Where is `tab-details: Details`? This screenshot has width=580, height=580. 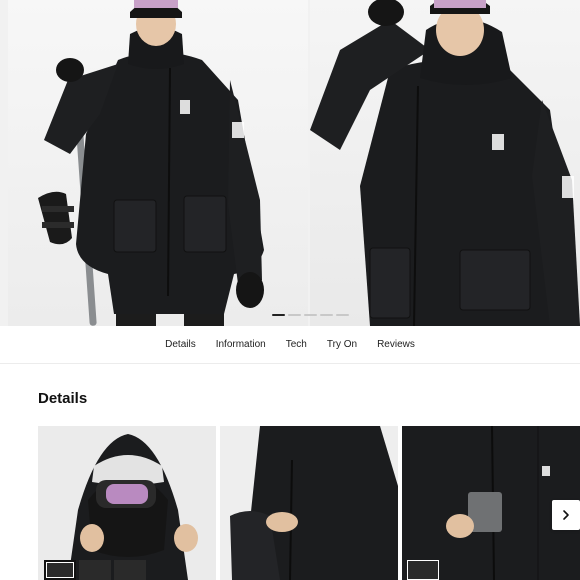
tab-details: Details is located at coordinates (180, 344).